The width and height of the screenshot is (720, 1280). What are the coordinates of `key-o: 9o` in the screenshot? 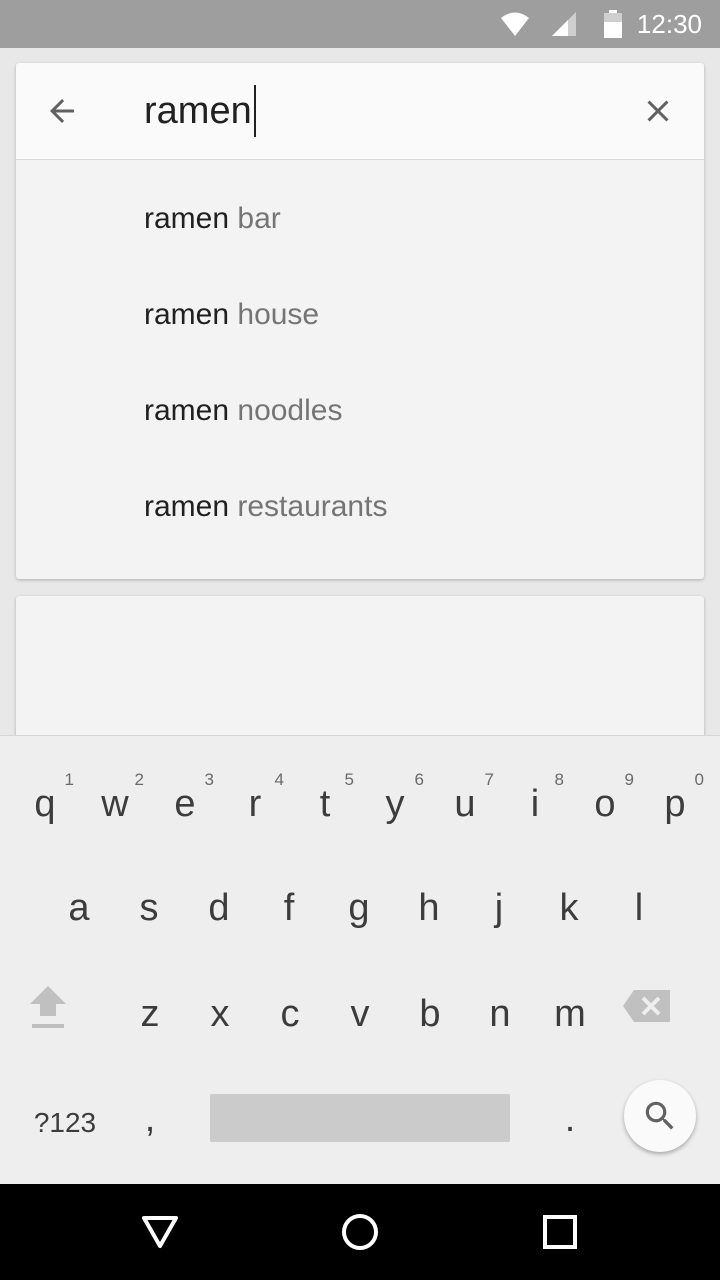 It's located at (605, 786).